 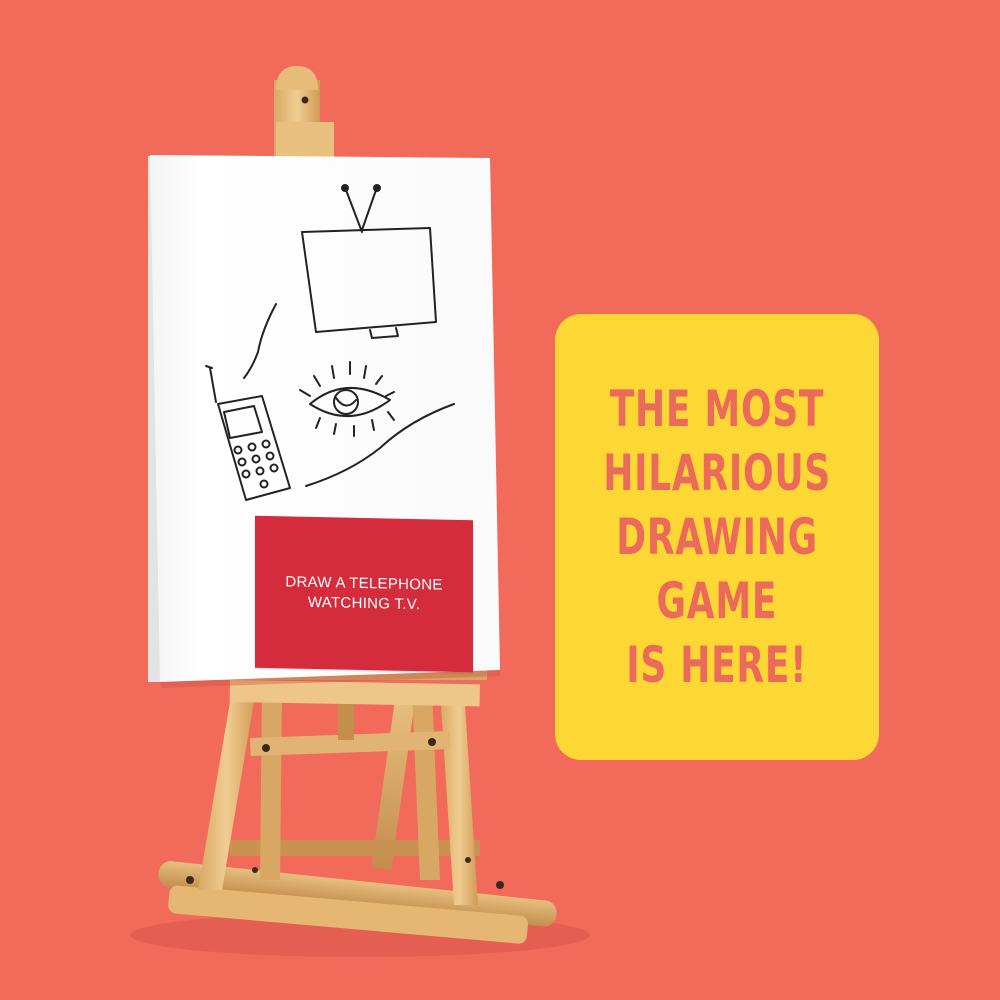 I want to click on promo-box: THE MOST HILARIOUS DRAWING GAME IS HERE!, so click(x=717, y=537).